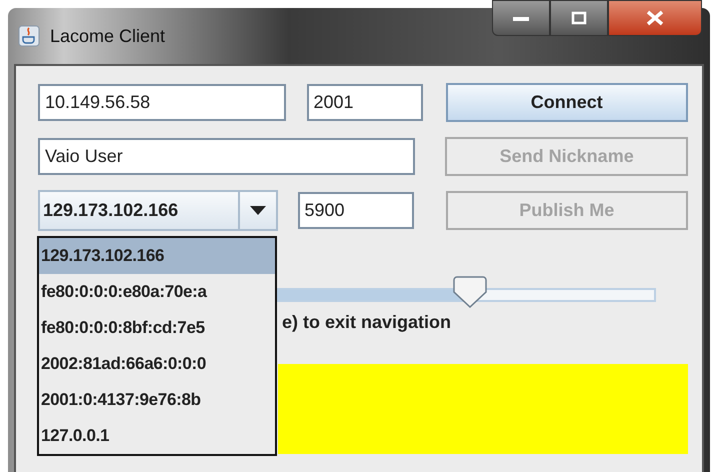 Image resolution: width=718 pixels, height=472 pixels. I want to click on address-option: 2002:81ad:66a6:0:0:0, so click(157, 364).